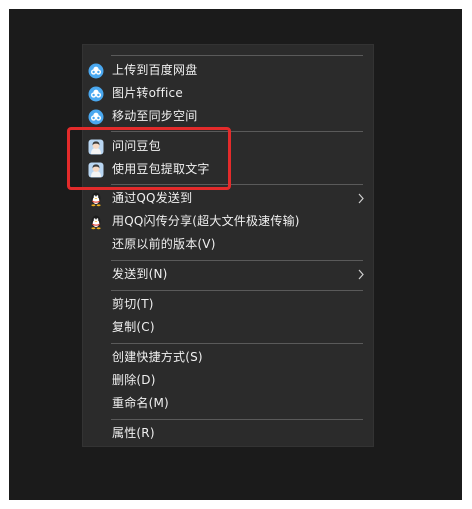 This screenshot has width=472, height=509. What do you see at coordinates (228, 93) in the screenshot?
I see `menu-item-image-to-office: 图片转office` at bounding box center [228, 93].